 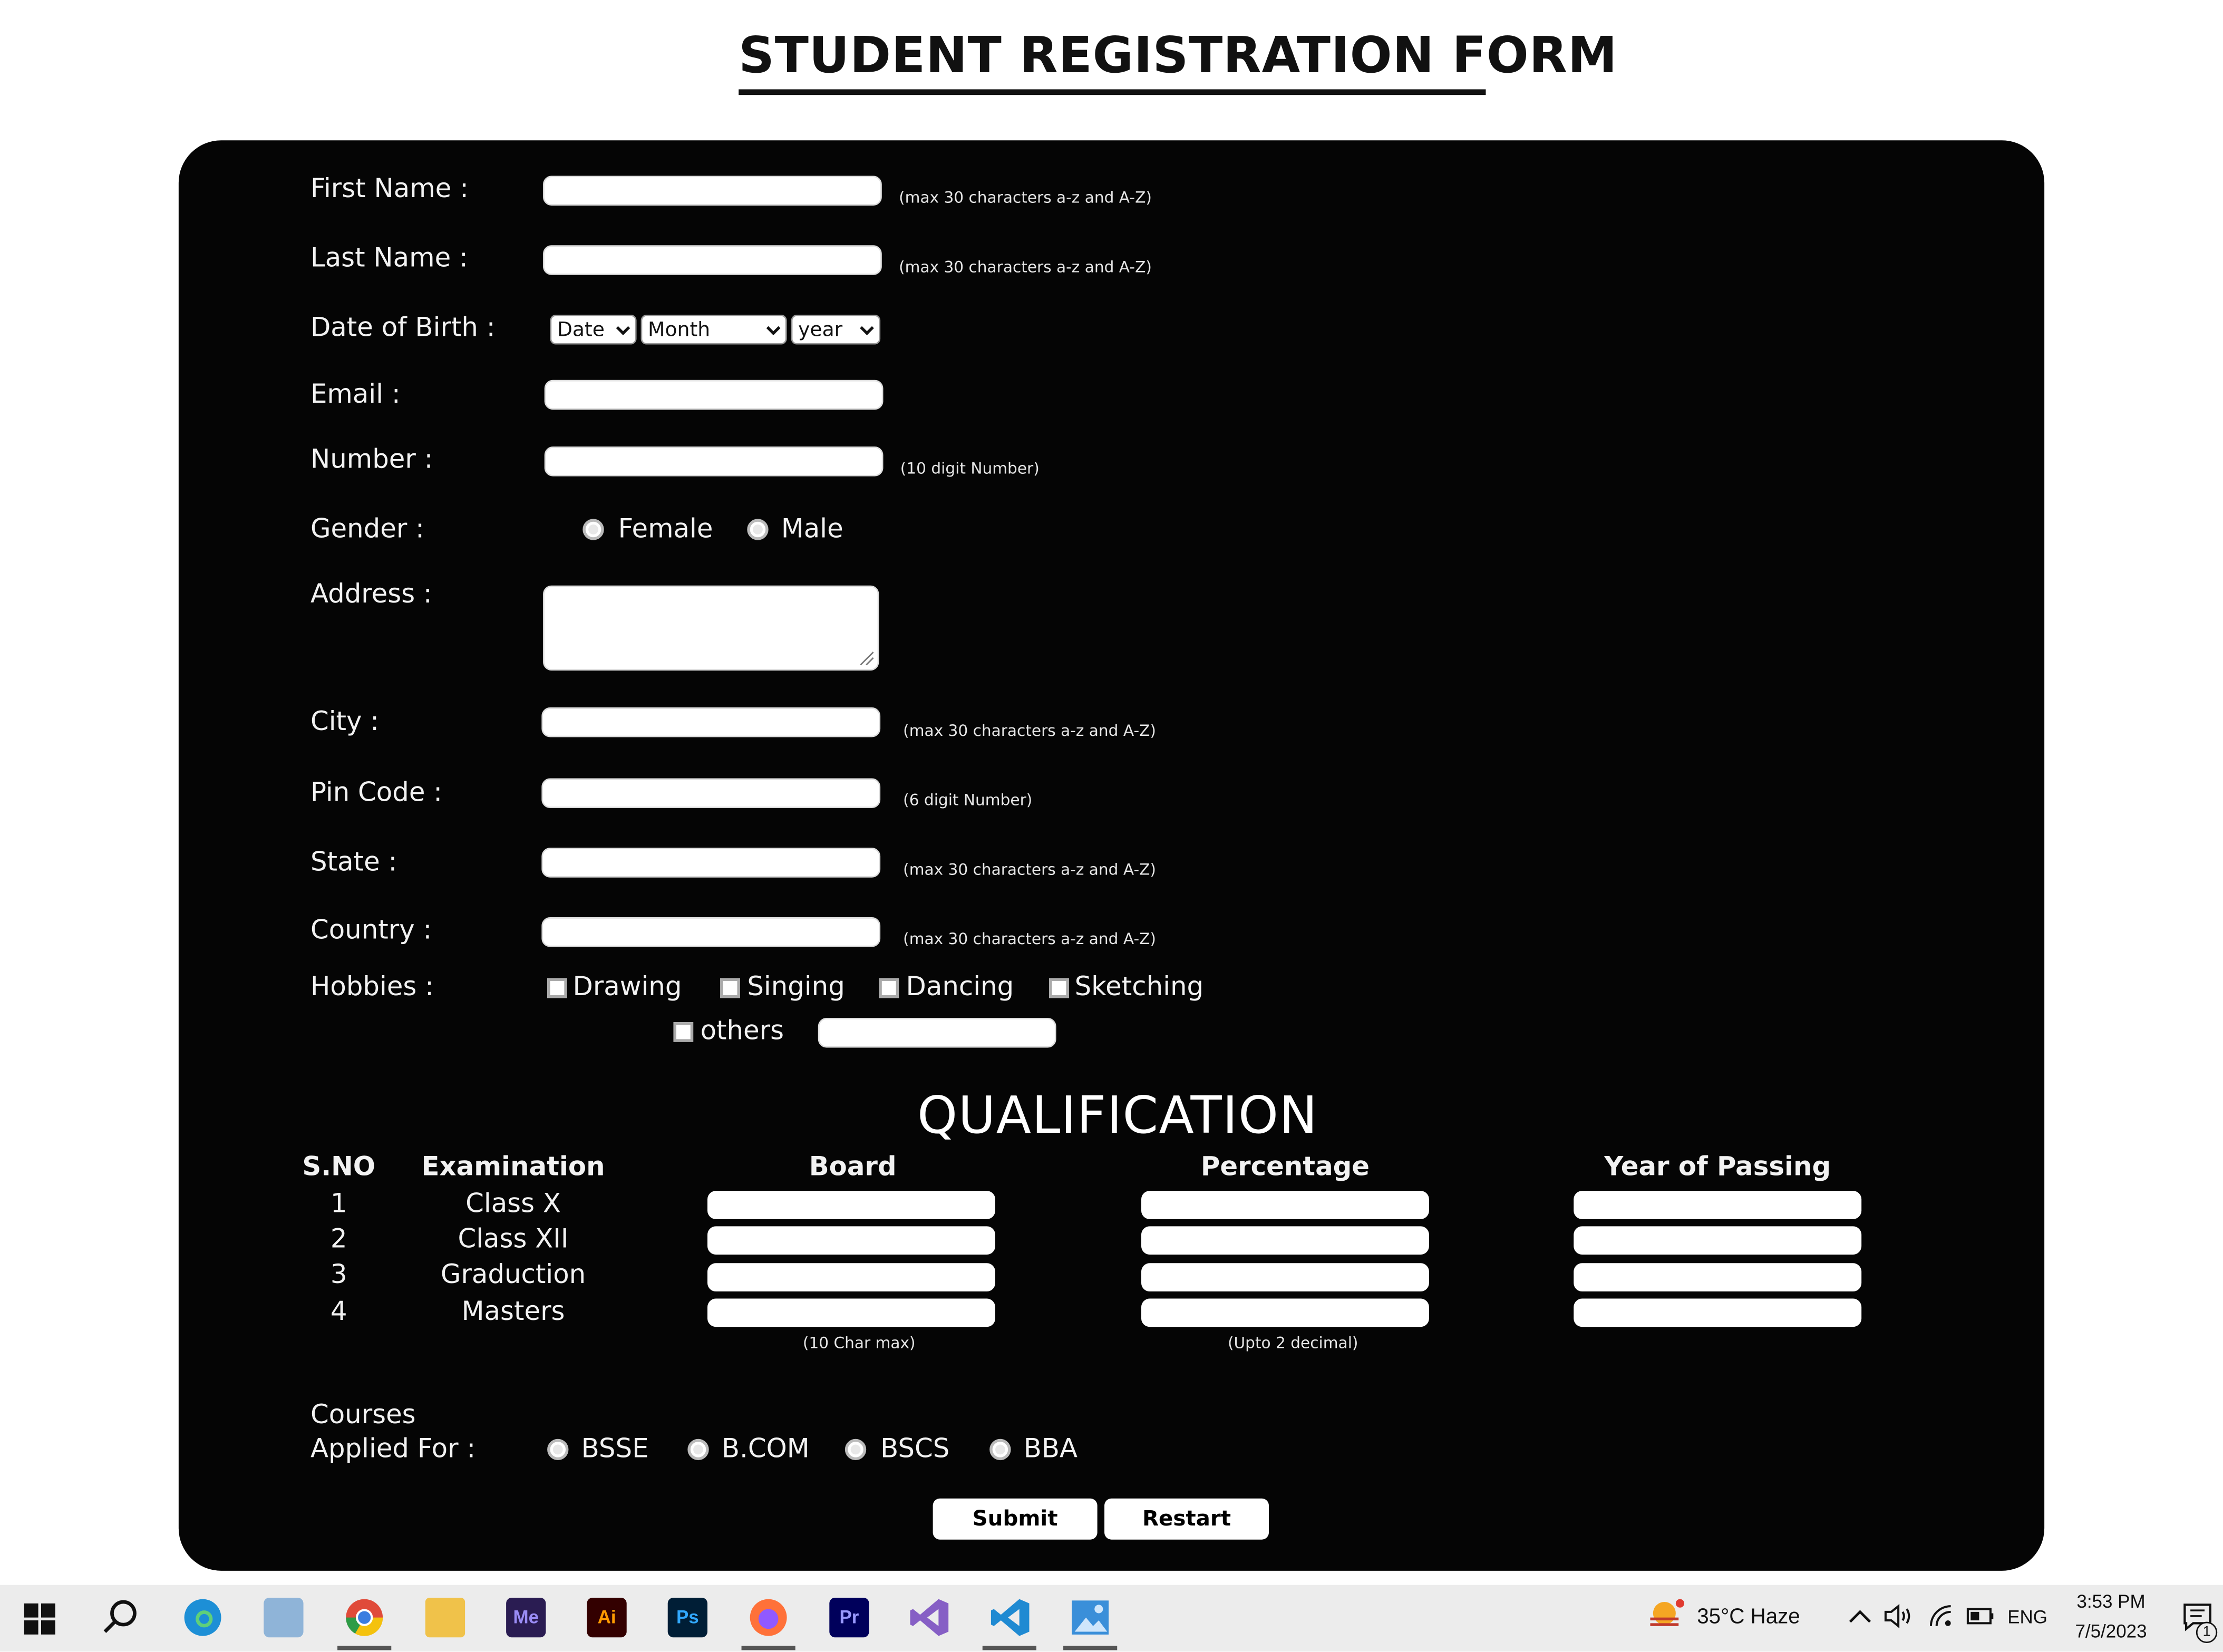 What do you see at coordinates (1860, 1617) in the screenshot?
I see `chevron-up-icon` at bounding box center [1860, 1617].